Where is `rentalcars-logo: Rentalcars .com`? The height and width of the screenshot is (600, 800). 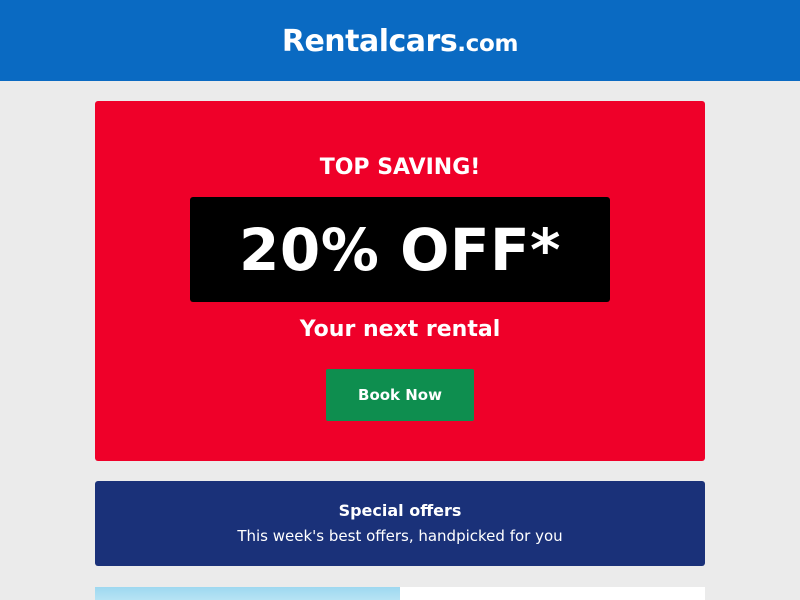 rentalcars-logo: Rentalcars .com is located at coordinates (400, 41).